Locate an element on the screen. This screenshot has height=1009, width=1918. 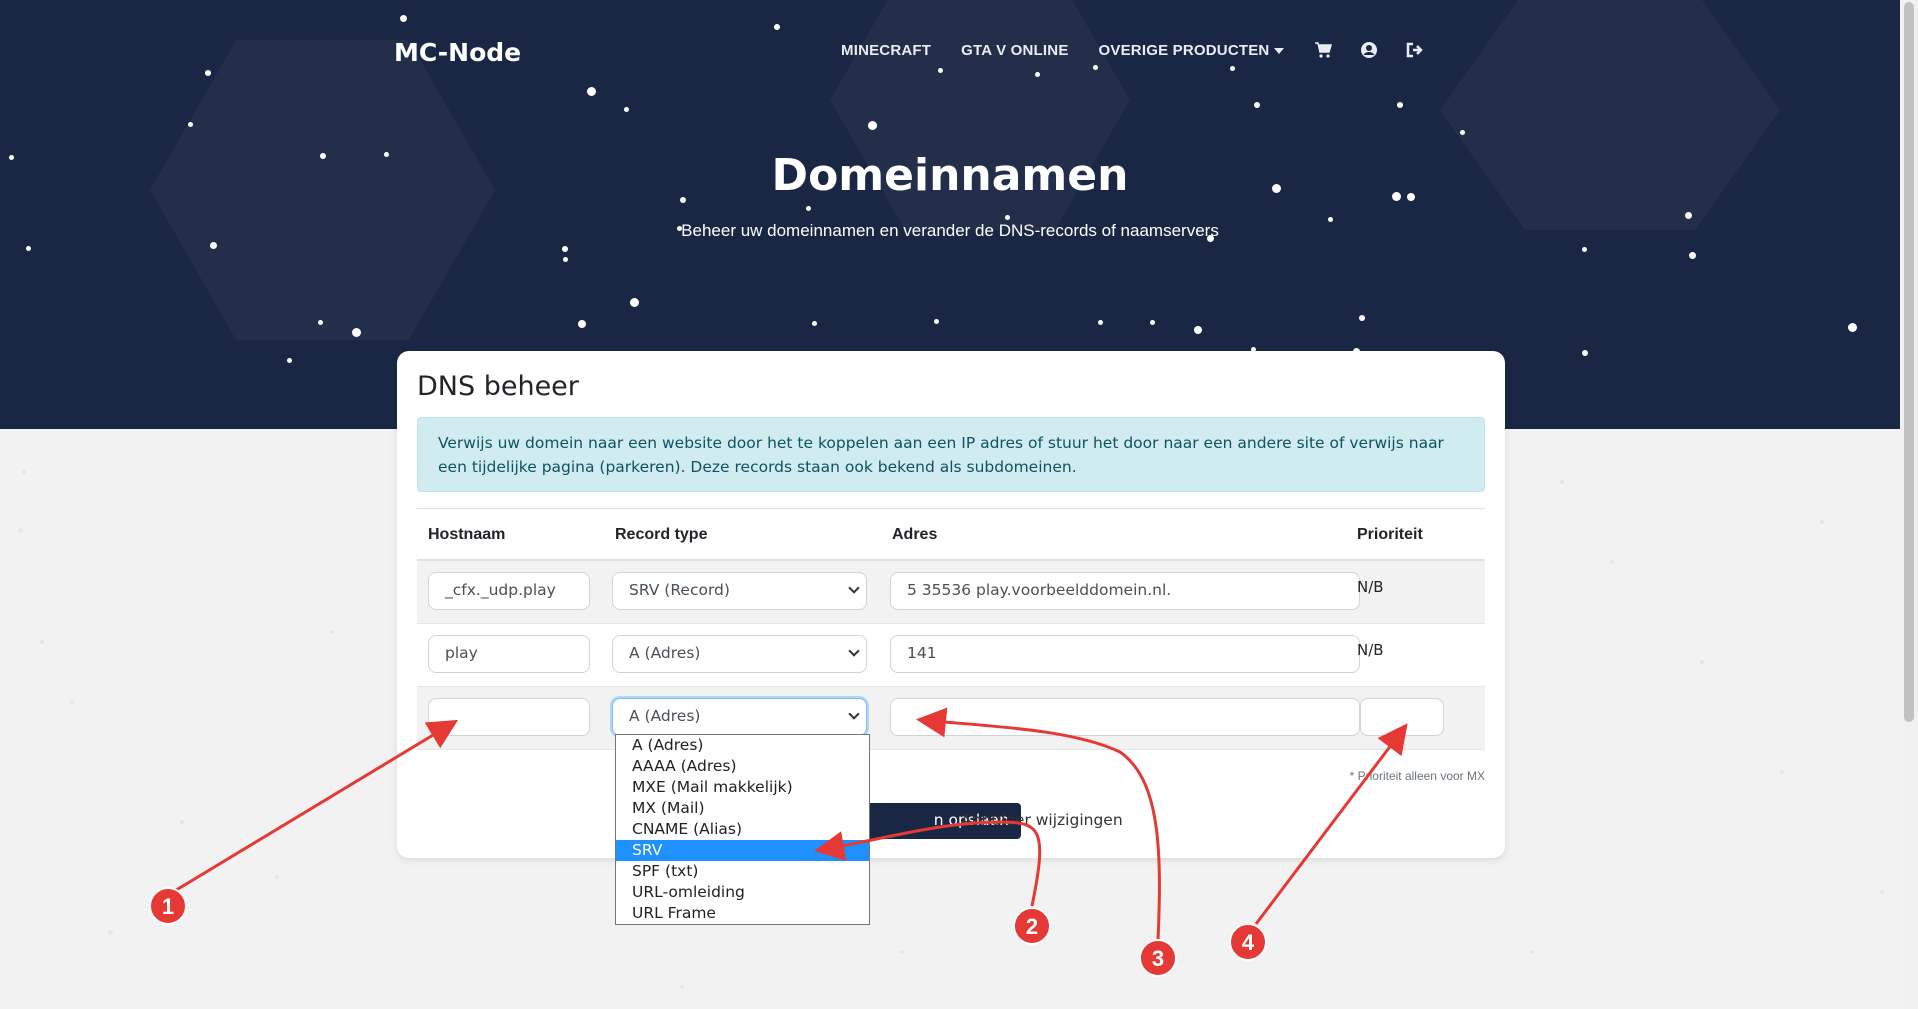
option-a: A (Adres) is located at coordinates (742, 745).